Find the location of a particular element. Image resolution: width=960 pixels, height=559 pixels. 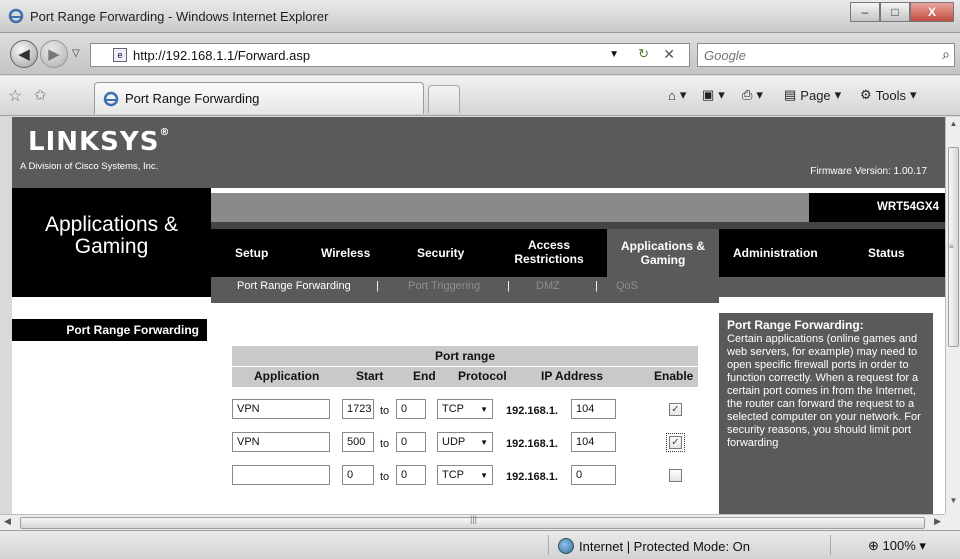

subtab-dmz: DMZ is located at coordinates (548, 286).